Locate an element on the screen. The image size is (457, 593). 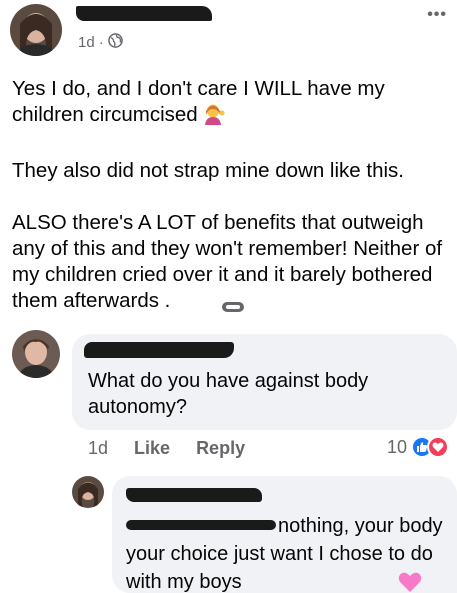
comment-time: 1d is located at coordinates (98, 448).